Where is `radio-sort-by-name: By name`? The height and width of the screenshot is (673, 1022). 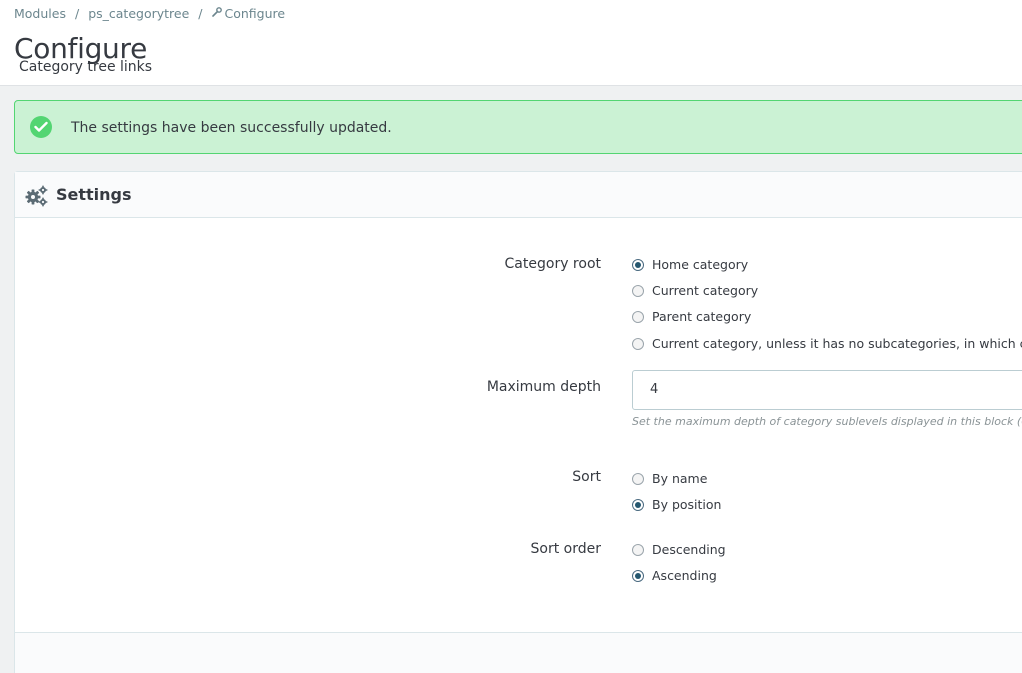 radio-sort-by-name: By name is located at coordinates (669, 478).